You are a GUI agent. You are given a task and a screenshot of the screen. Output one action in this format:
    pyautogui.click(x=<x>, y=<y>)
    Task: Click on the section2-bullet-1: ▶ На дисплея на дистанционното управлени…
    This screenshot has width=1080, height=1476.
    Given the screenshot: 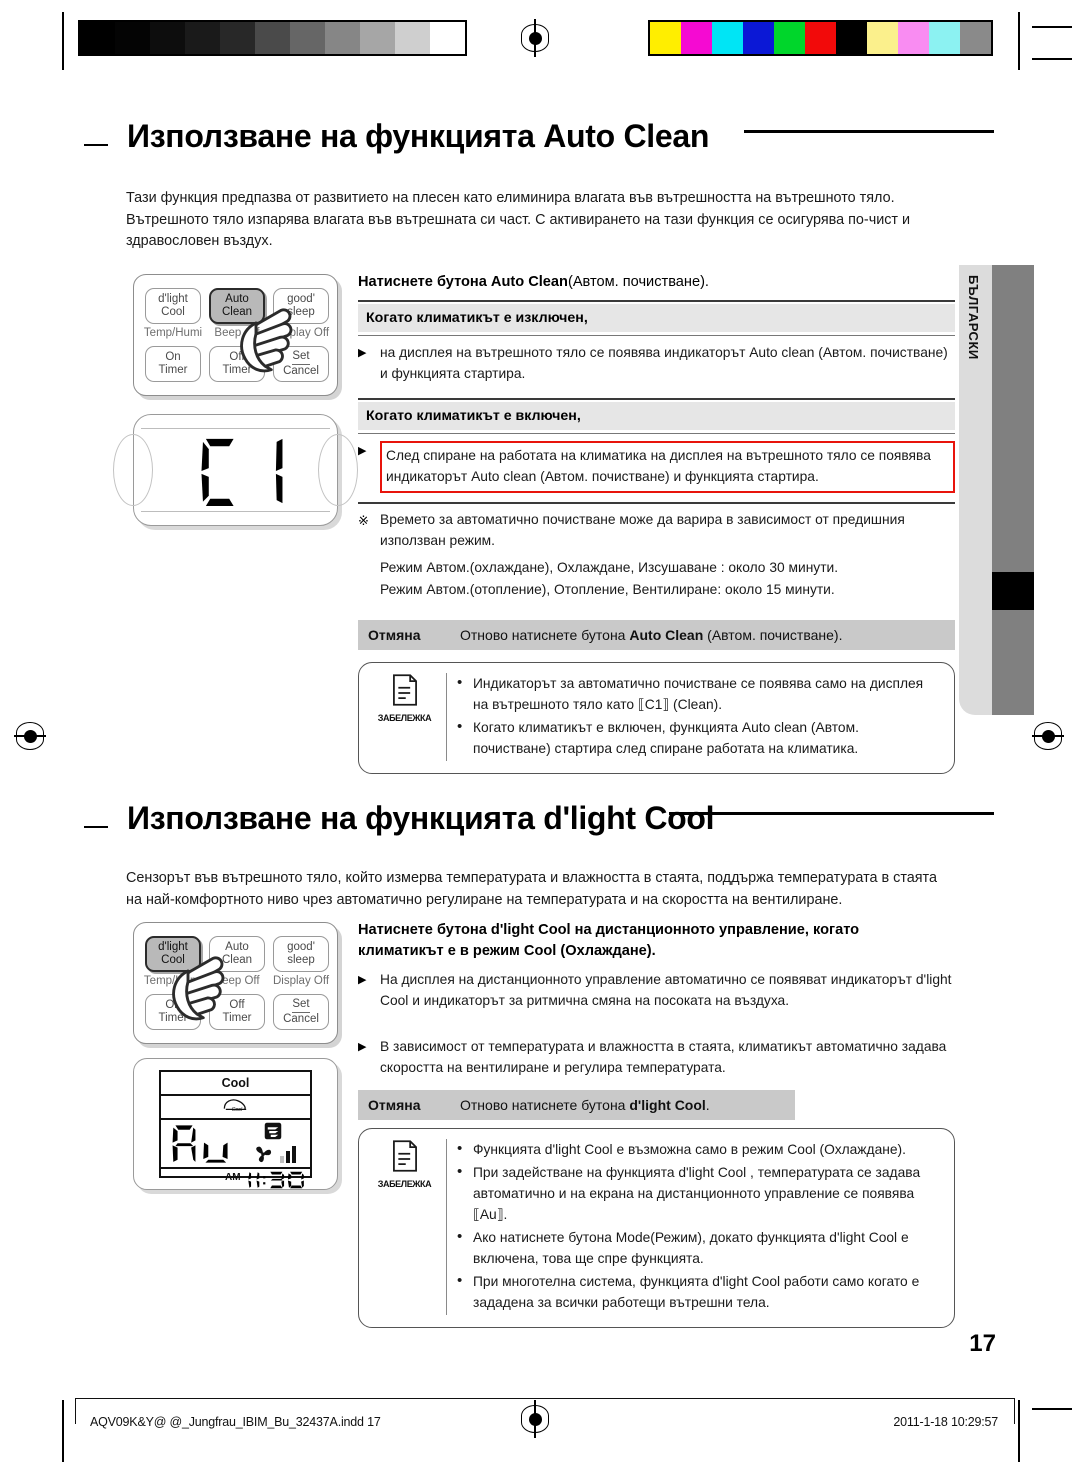 What is the action you would take?
    pyautogui.click(x=656, y=990)
    